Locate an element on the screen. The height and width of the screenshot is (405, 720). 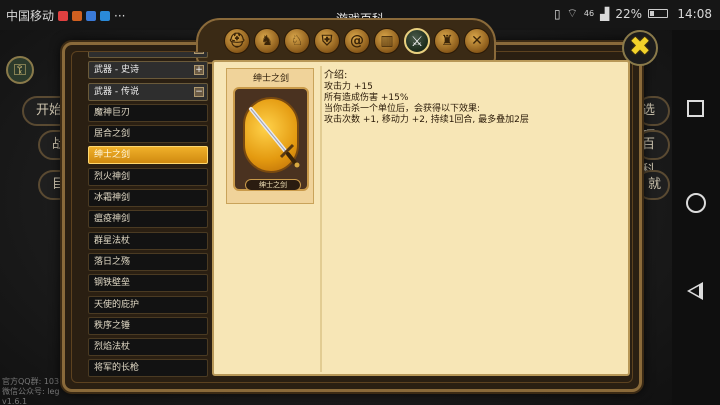
category-header-row: 武器 - 稀有 + is located at coordinates (148, 55).